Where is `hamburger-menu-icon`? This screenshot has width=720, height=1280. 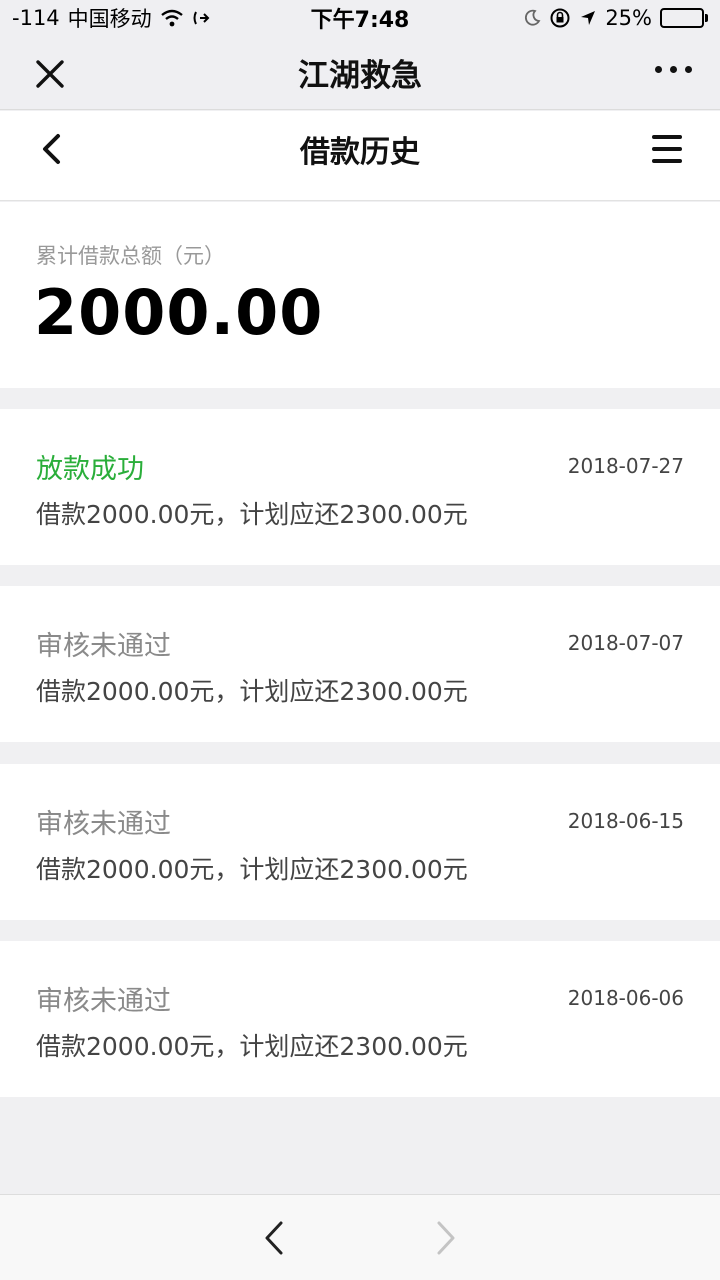
hamburger-menu-icon is located at coordinates (667, 149).